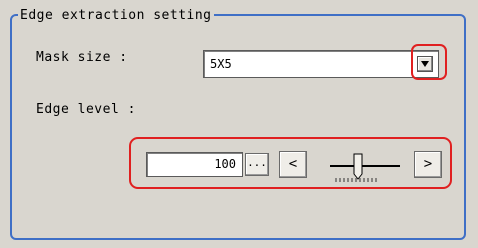 The image size is (478, 248). What do you see at coordinates (86, 109) in the screenshot?
I see `edge-level-label: Edge level :` at bounding box center [86, 109].